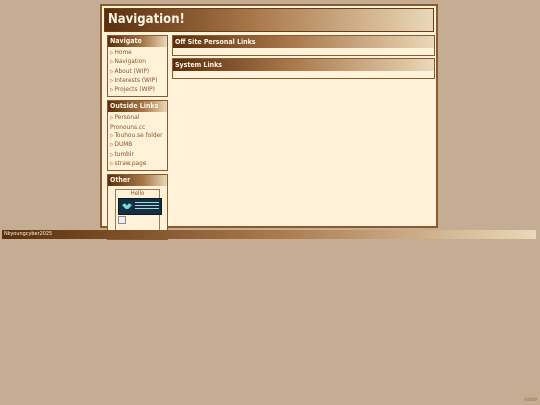 This screenshot has height=405, width=540. I want to click on corner-mark: st4tk9, so click(530, 400).